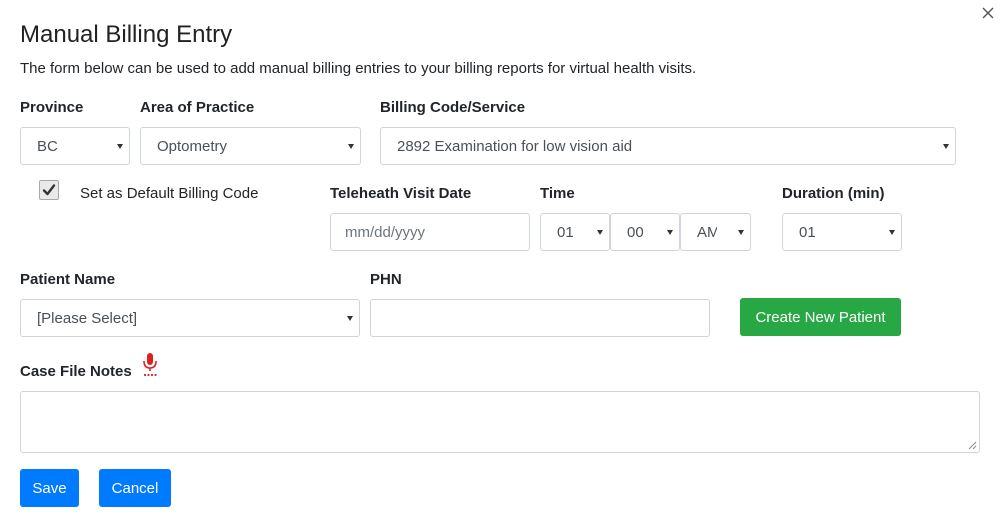  Describe the element at coordinates (430, 232) in the screenshot. I see `visit-date-input: mm/dd/yyyy` at that location.